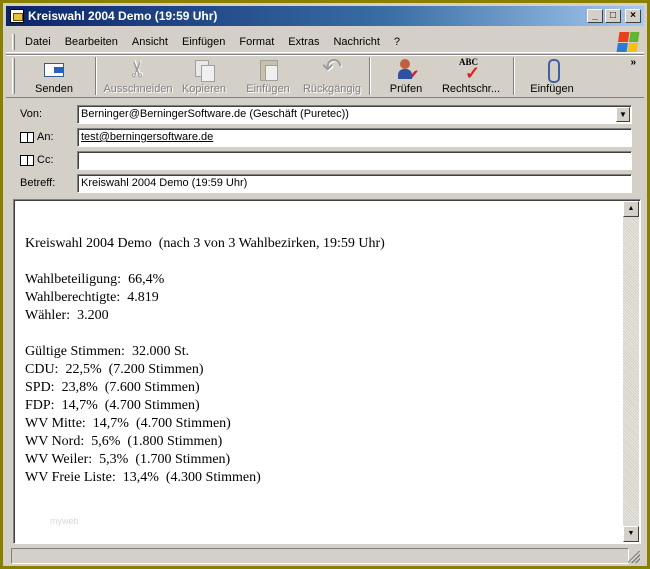 Image resolution: width=650 pixels, height=569 pixels. What do you see at coordinates (633, 62) in the screenshot?
I see `toolbar-more-chevron-icon: »` at bounding box center [633, 62].